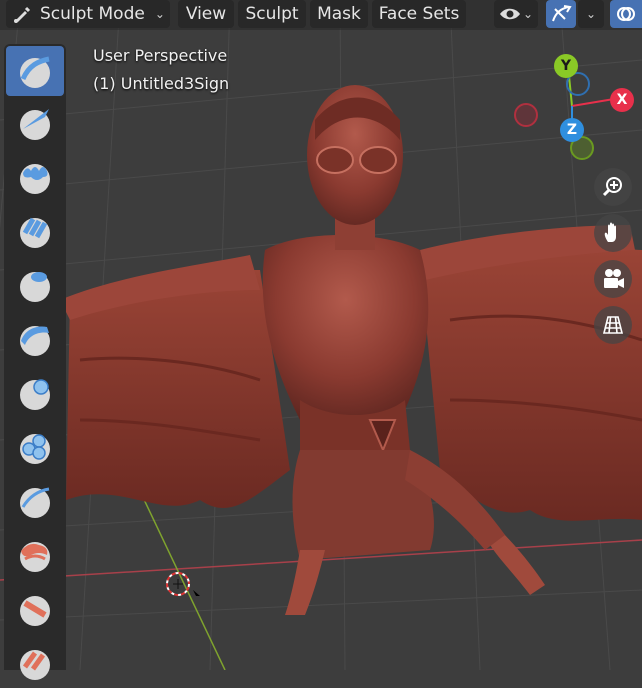  I want to click on sculpt-toolbar, so click(35, 362).